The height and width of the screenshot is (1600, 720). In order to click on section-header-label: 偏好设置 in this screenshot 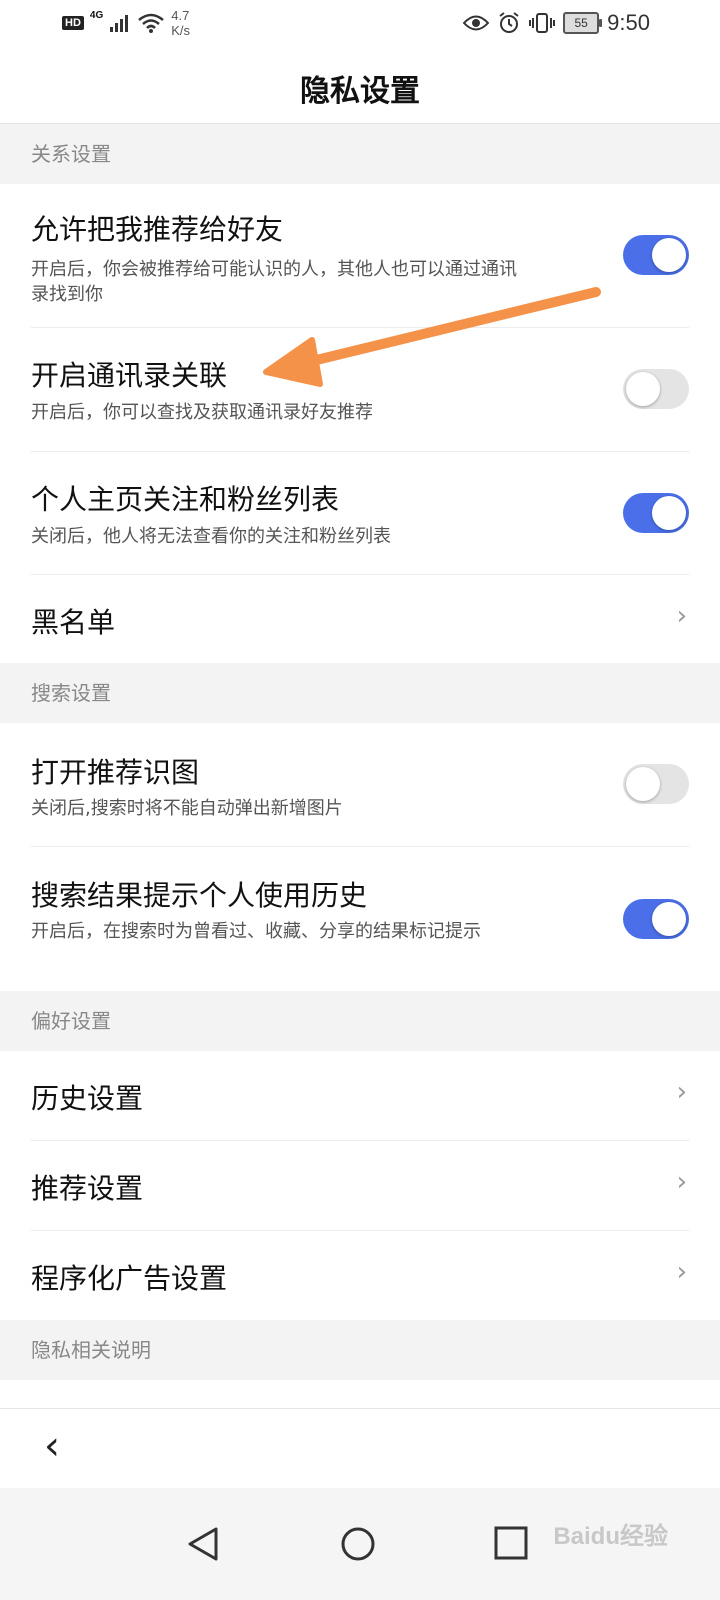, I will do `click(71, 1021)`.